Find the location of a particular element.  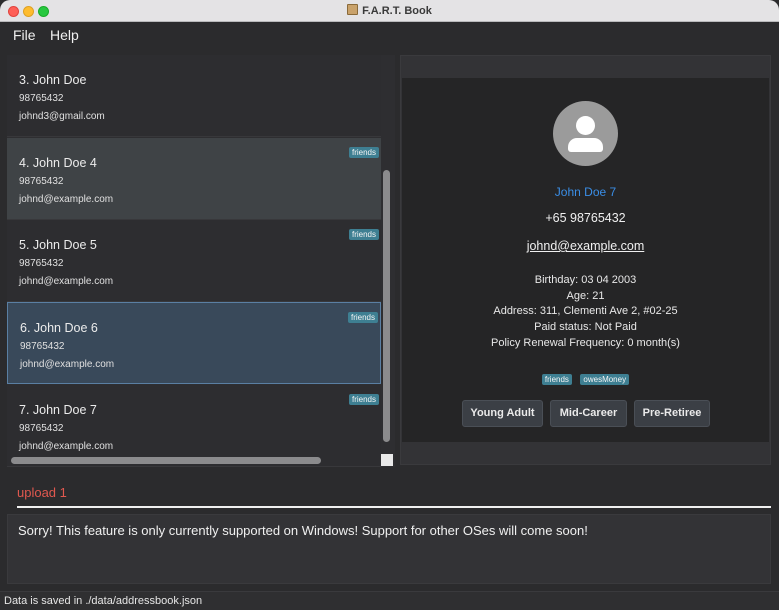

detail-tag: owesMoney is located at coordinates (605, 379).